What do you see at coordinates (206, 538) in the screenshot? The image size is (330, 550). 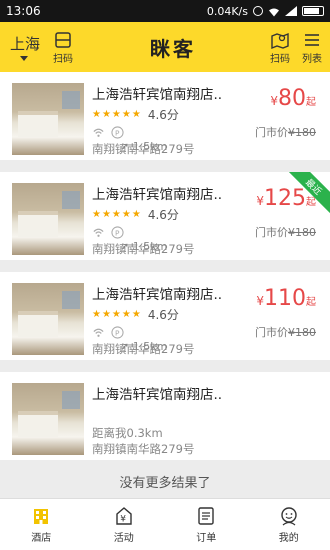 I see `tab-label: 订单` at bounding box center [206, 538].